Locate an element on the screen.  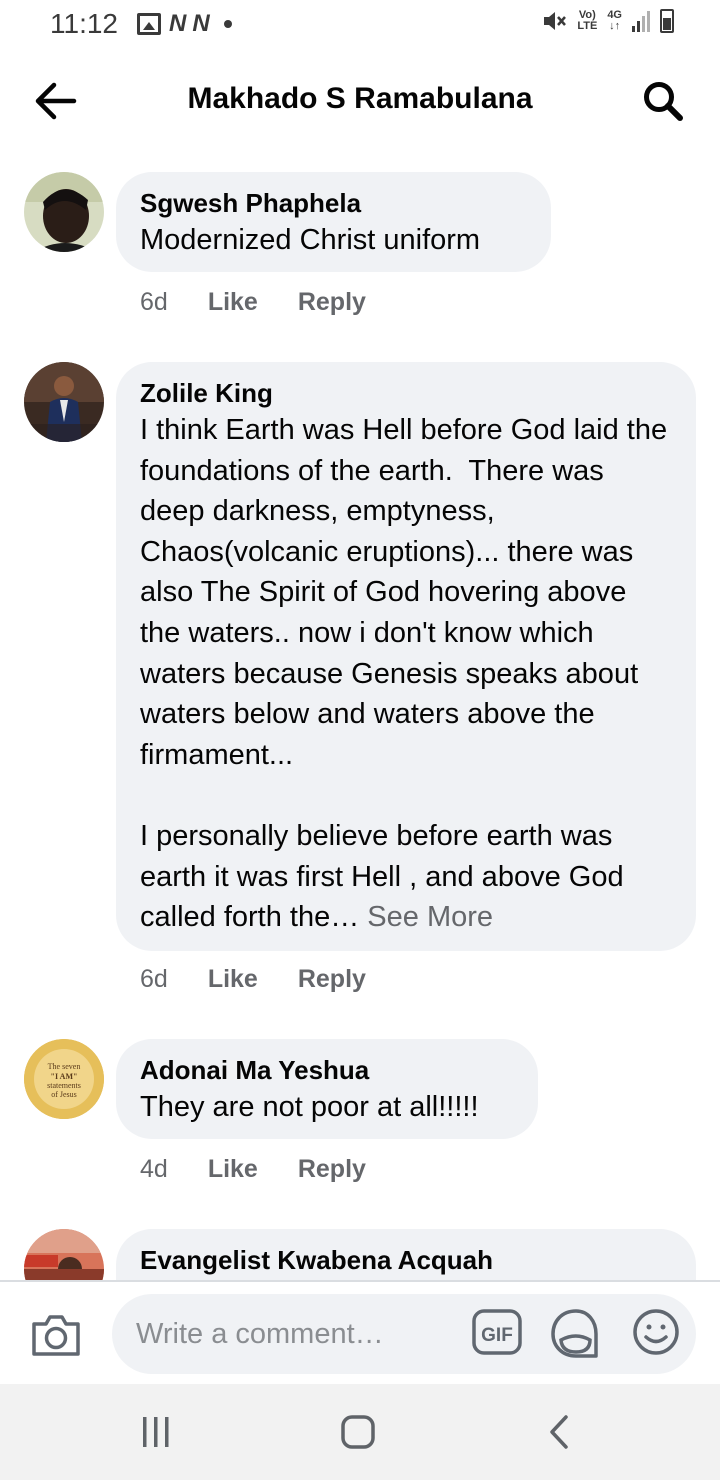
avatar-text-line: of Jesus is located at coordinates (64, 1094).